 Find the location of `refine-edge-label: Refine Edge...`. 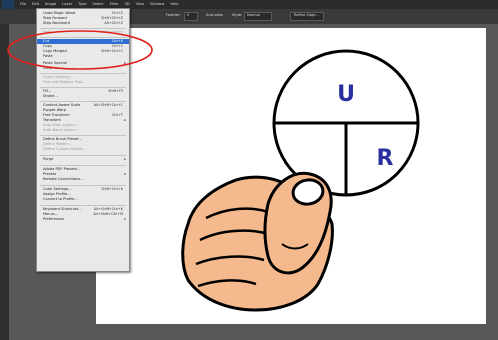

refine-edge-label: Refine Edge... is located at coordinates (306, 15).